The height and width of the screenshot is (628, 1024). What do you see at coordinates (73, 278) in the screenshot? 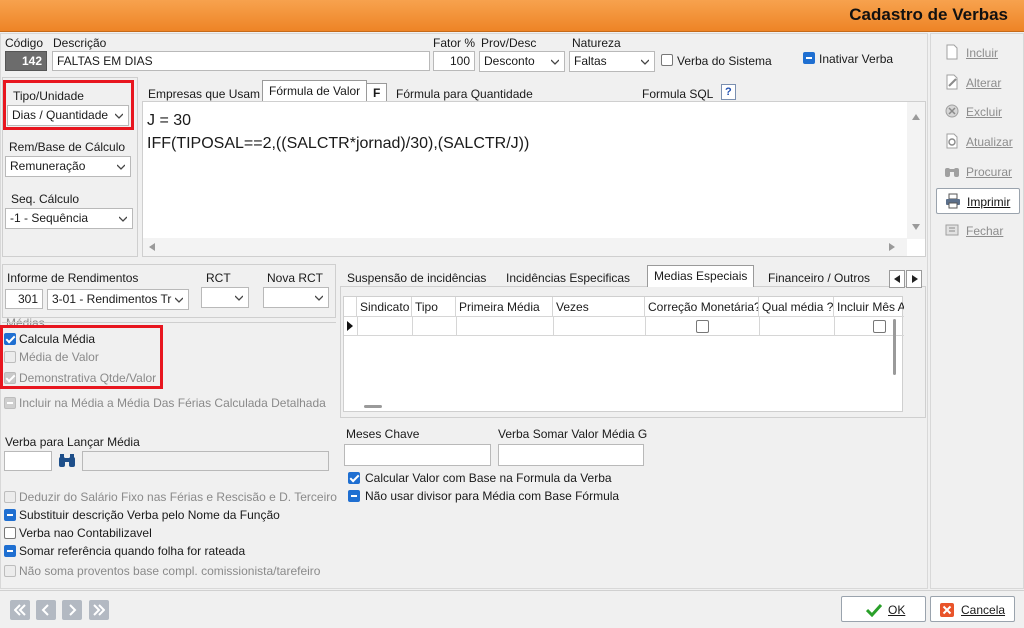
I see `informe-label: Informe de Rendimentos` at bounding box center [73, 278].